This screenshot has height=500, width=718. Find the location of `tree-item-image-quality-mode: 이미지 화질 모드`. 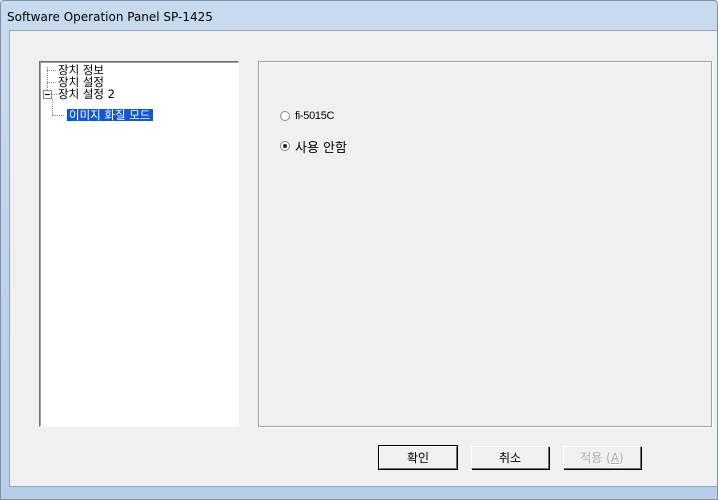

tree-item-image-quality-mode: 이미지 화질 모드 is located at coordinates (110, 115).